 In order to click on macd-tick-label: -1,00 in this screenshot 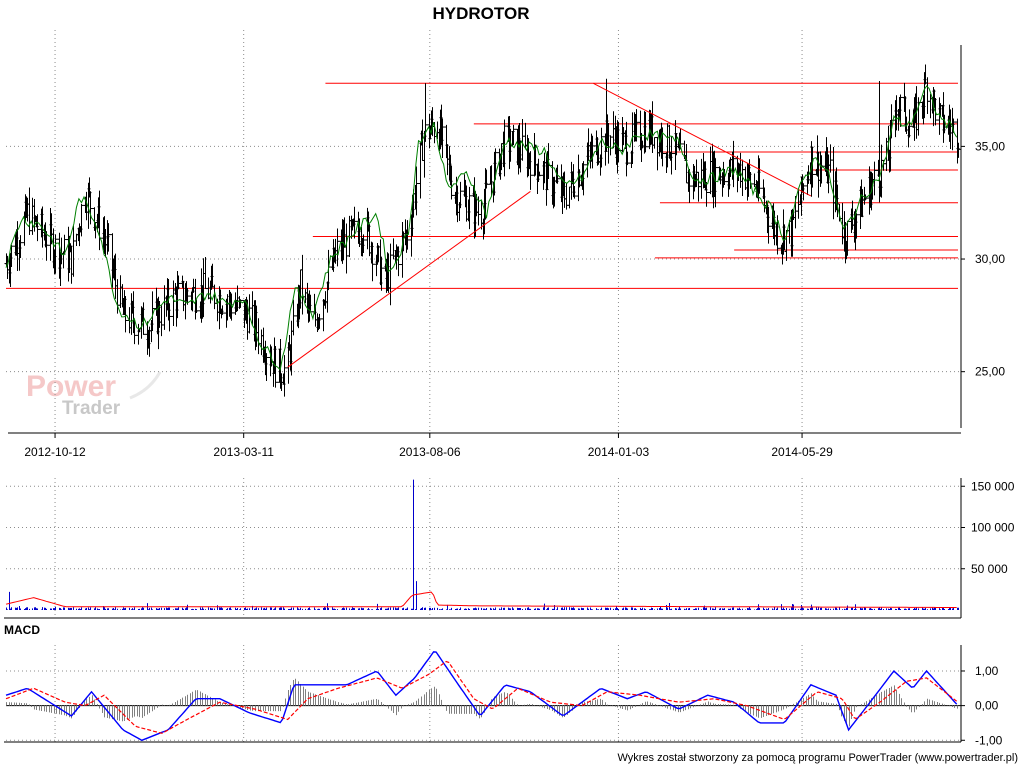, I will do `click(989, 740)`.